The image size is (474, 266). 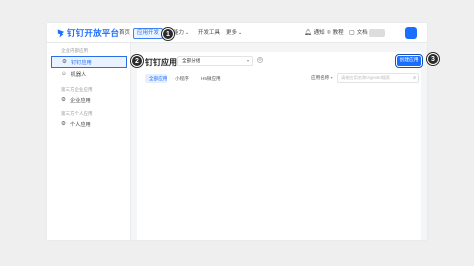 I want to click on search-field-select: 应用名称 ▾, so click(x=322, y=78).